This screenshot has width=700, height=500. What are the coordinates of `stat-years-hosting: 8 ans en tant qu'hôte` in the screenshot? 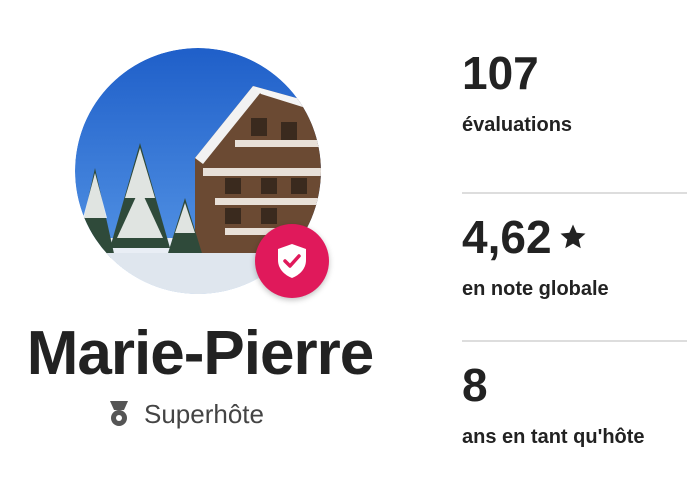 It's located at (574, 414).